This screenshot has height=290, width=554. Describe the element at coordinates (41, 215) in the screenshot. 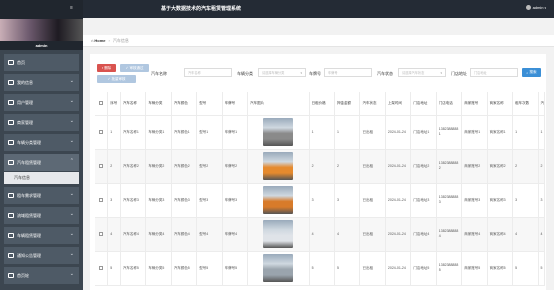

I see `sidebar-item-8: 流域租赁管理 ⌄` at that location.